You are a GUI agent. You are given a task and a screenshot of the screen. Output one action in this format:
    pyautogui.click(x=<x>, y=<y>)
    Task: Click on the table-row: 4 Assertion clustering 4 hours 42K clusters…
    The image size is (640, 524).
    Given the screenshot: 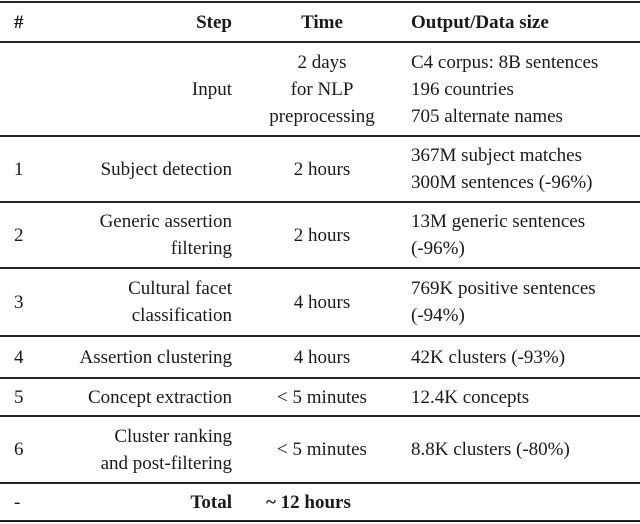 What is the action you would take?
    pyautogui.click(x=320, y=357)
    